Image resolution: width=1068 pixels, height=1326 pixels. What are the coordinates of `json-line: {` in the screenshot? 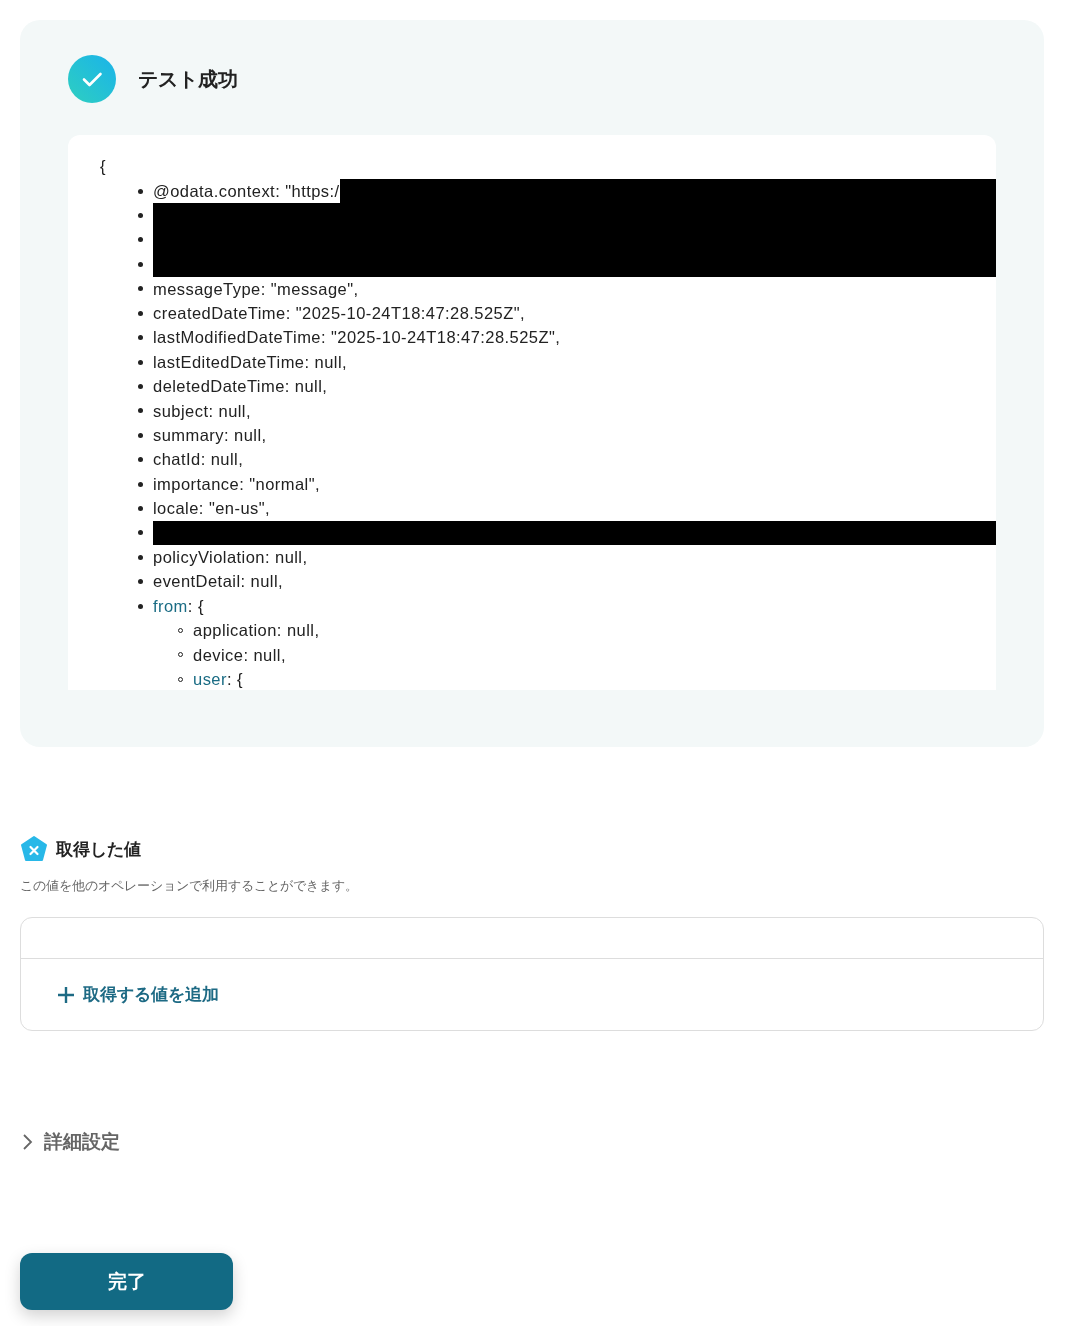 It's located at (103, 166).